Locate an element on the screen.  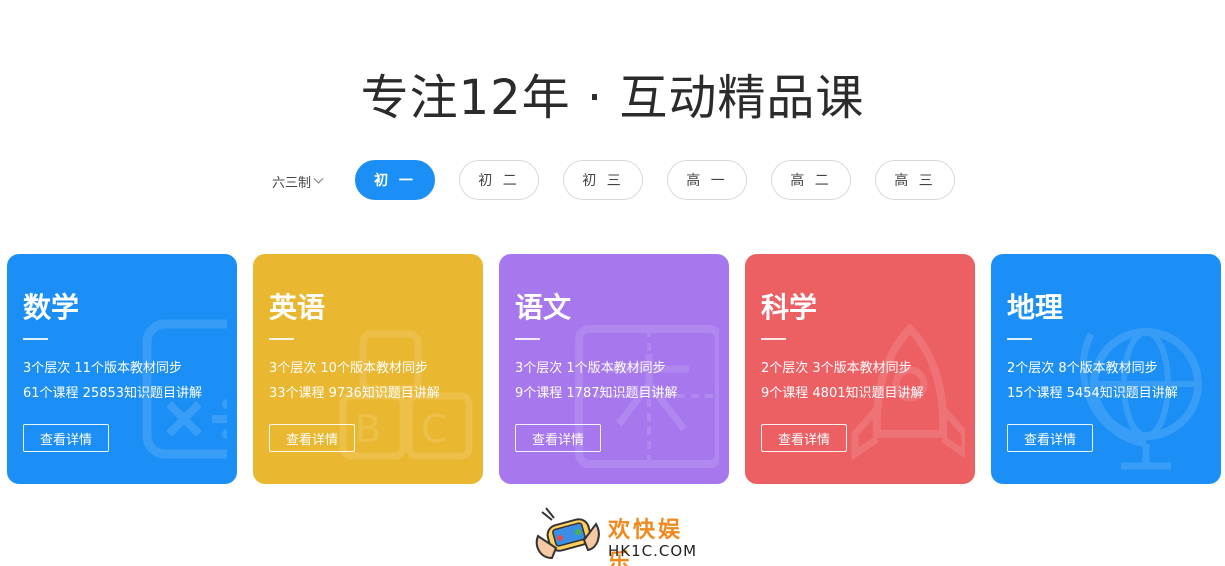
grade-tab-6: 高 三 is located at coordinates (915, 180).